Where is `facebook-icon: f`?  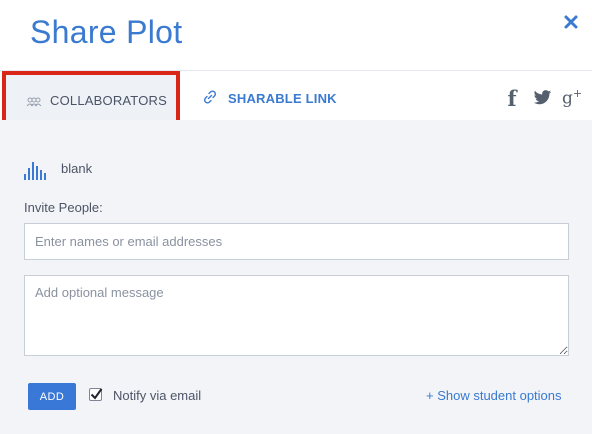 facebook-icon: f is located at coordinates (512, 98).